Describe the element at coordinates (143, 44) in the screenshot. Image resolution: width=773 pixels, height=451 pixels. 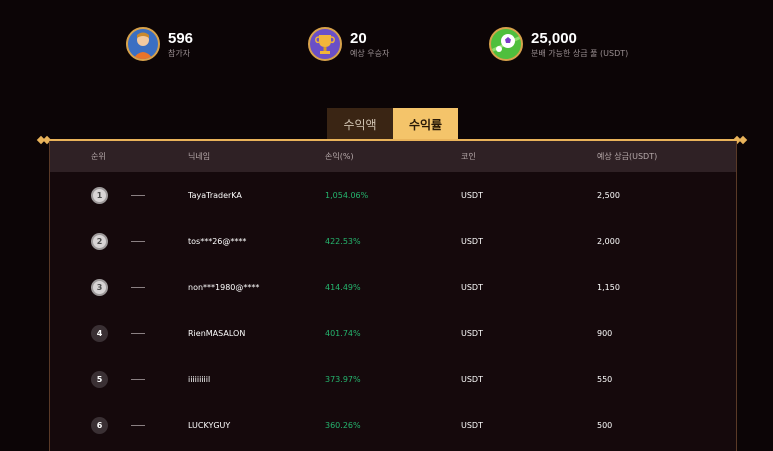
I see `participant-avatar-icon` at that location.